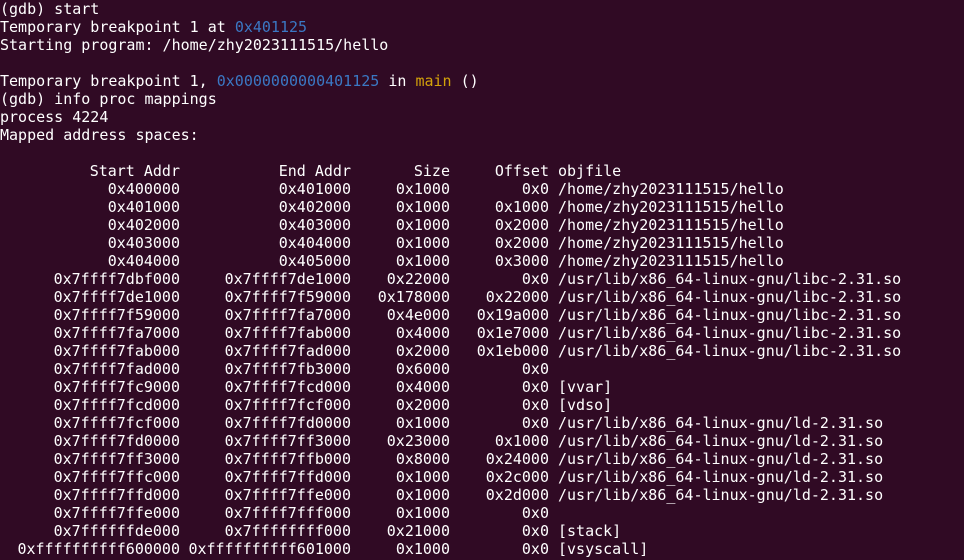 This screenshot has width=964, height=560. What do you see at coordinates (143, 261) in the screenshot?
I see `start-addr-cell: 0x404000` at bounding box center [143, 261].